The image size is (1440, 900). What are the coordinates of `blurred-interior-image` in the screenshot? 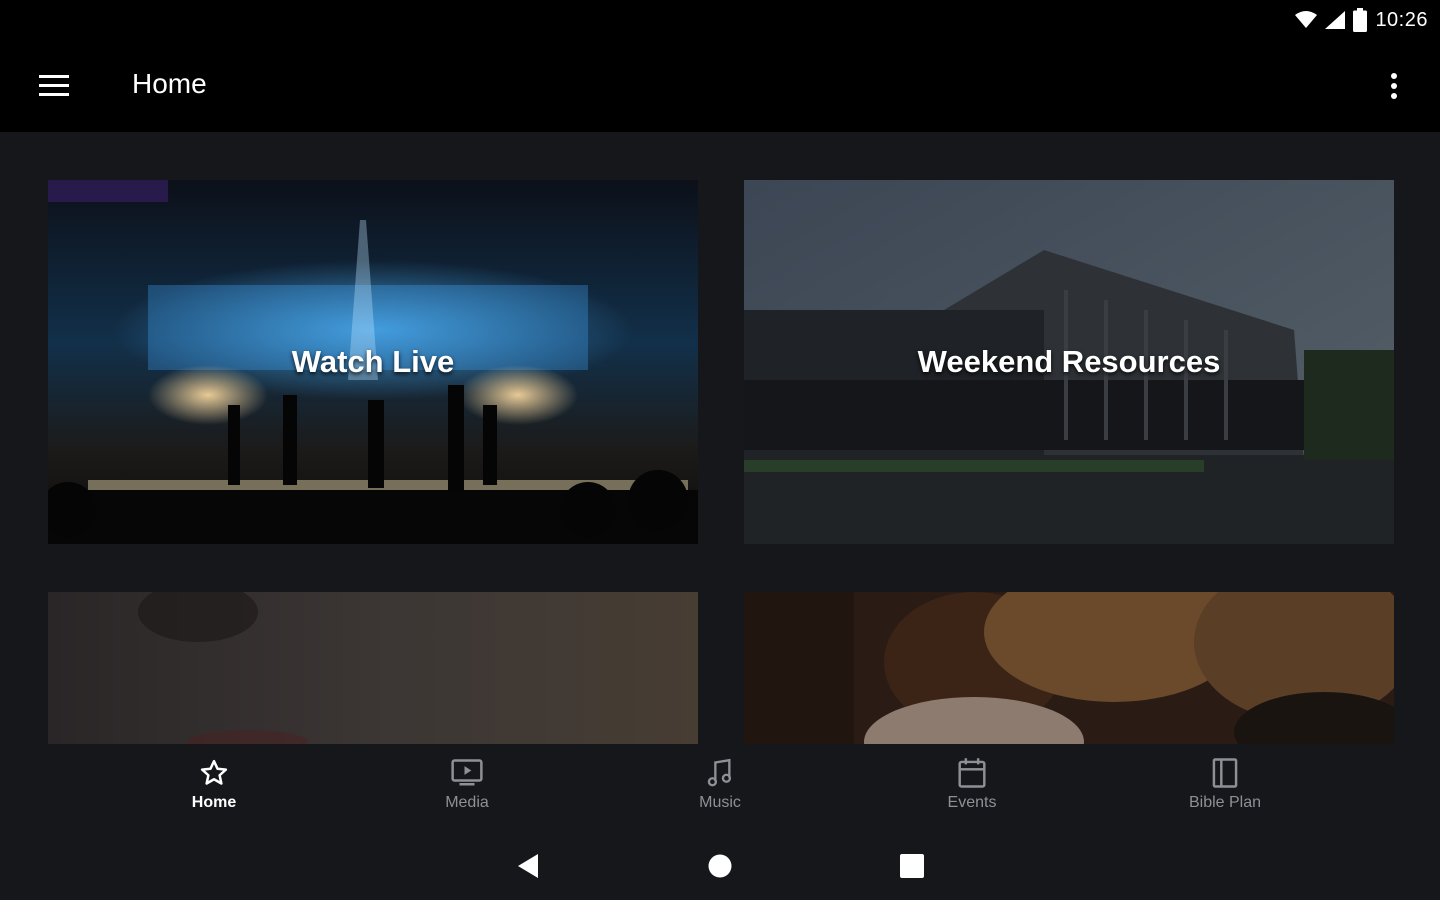 It's located at (373, 668).